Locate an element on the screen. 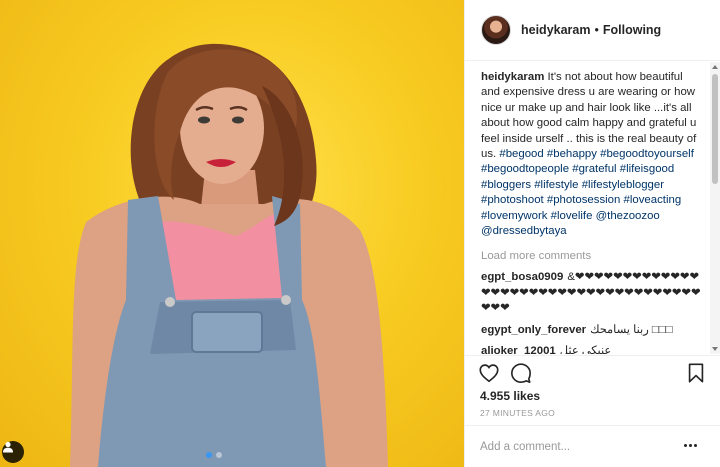 The width and height of the screenshot is (720, 467). scrollbar-thumb is located at coordinates (715, 129).